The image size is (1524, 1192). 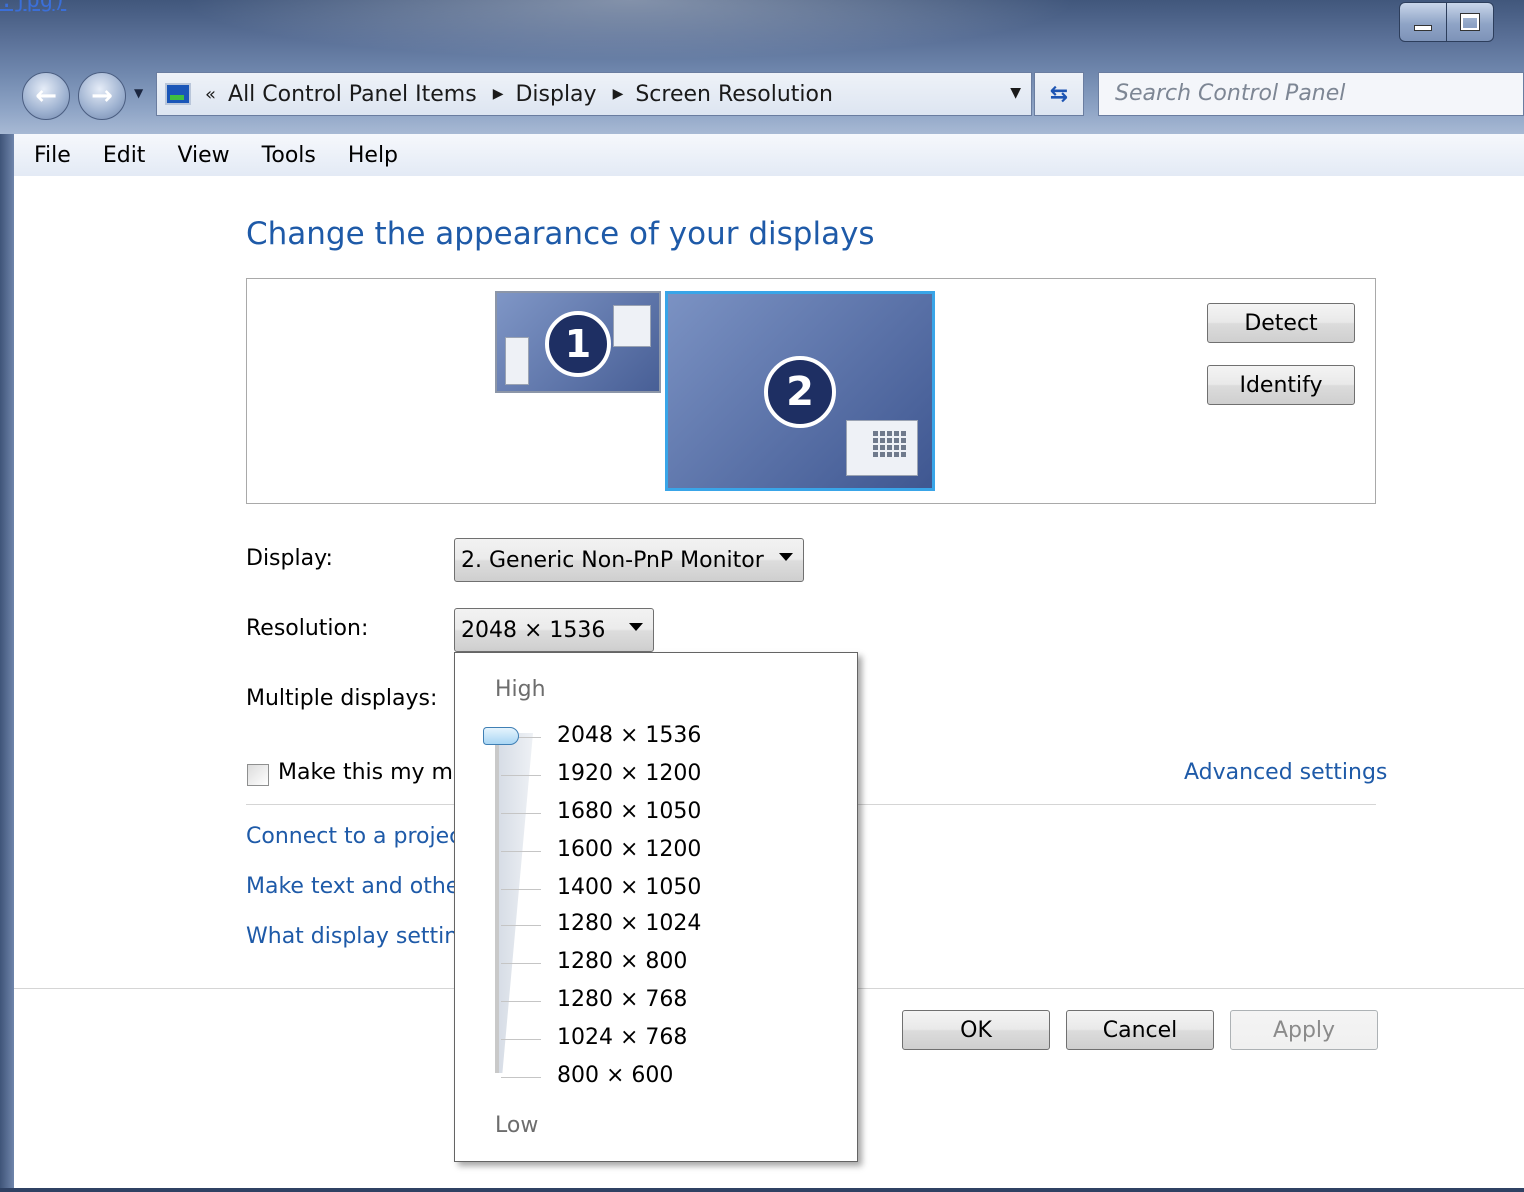 I want to click on maximize-icon, so click(x=1470, y=22).